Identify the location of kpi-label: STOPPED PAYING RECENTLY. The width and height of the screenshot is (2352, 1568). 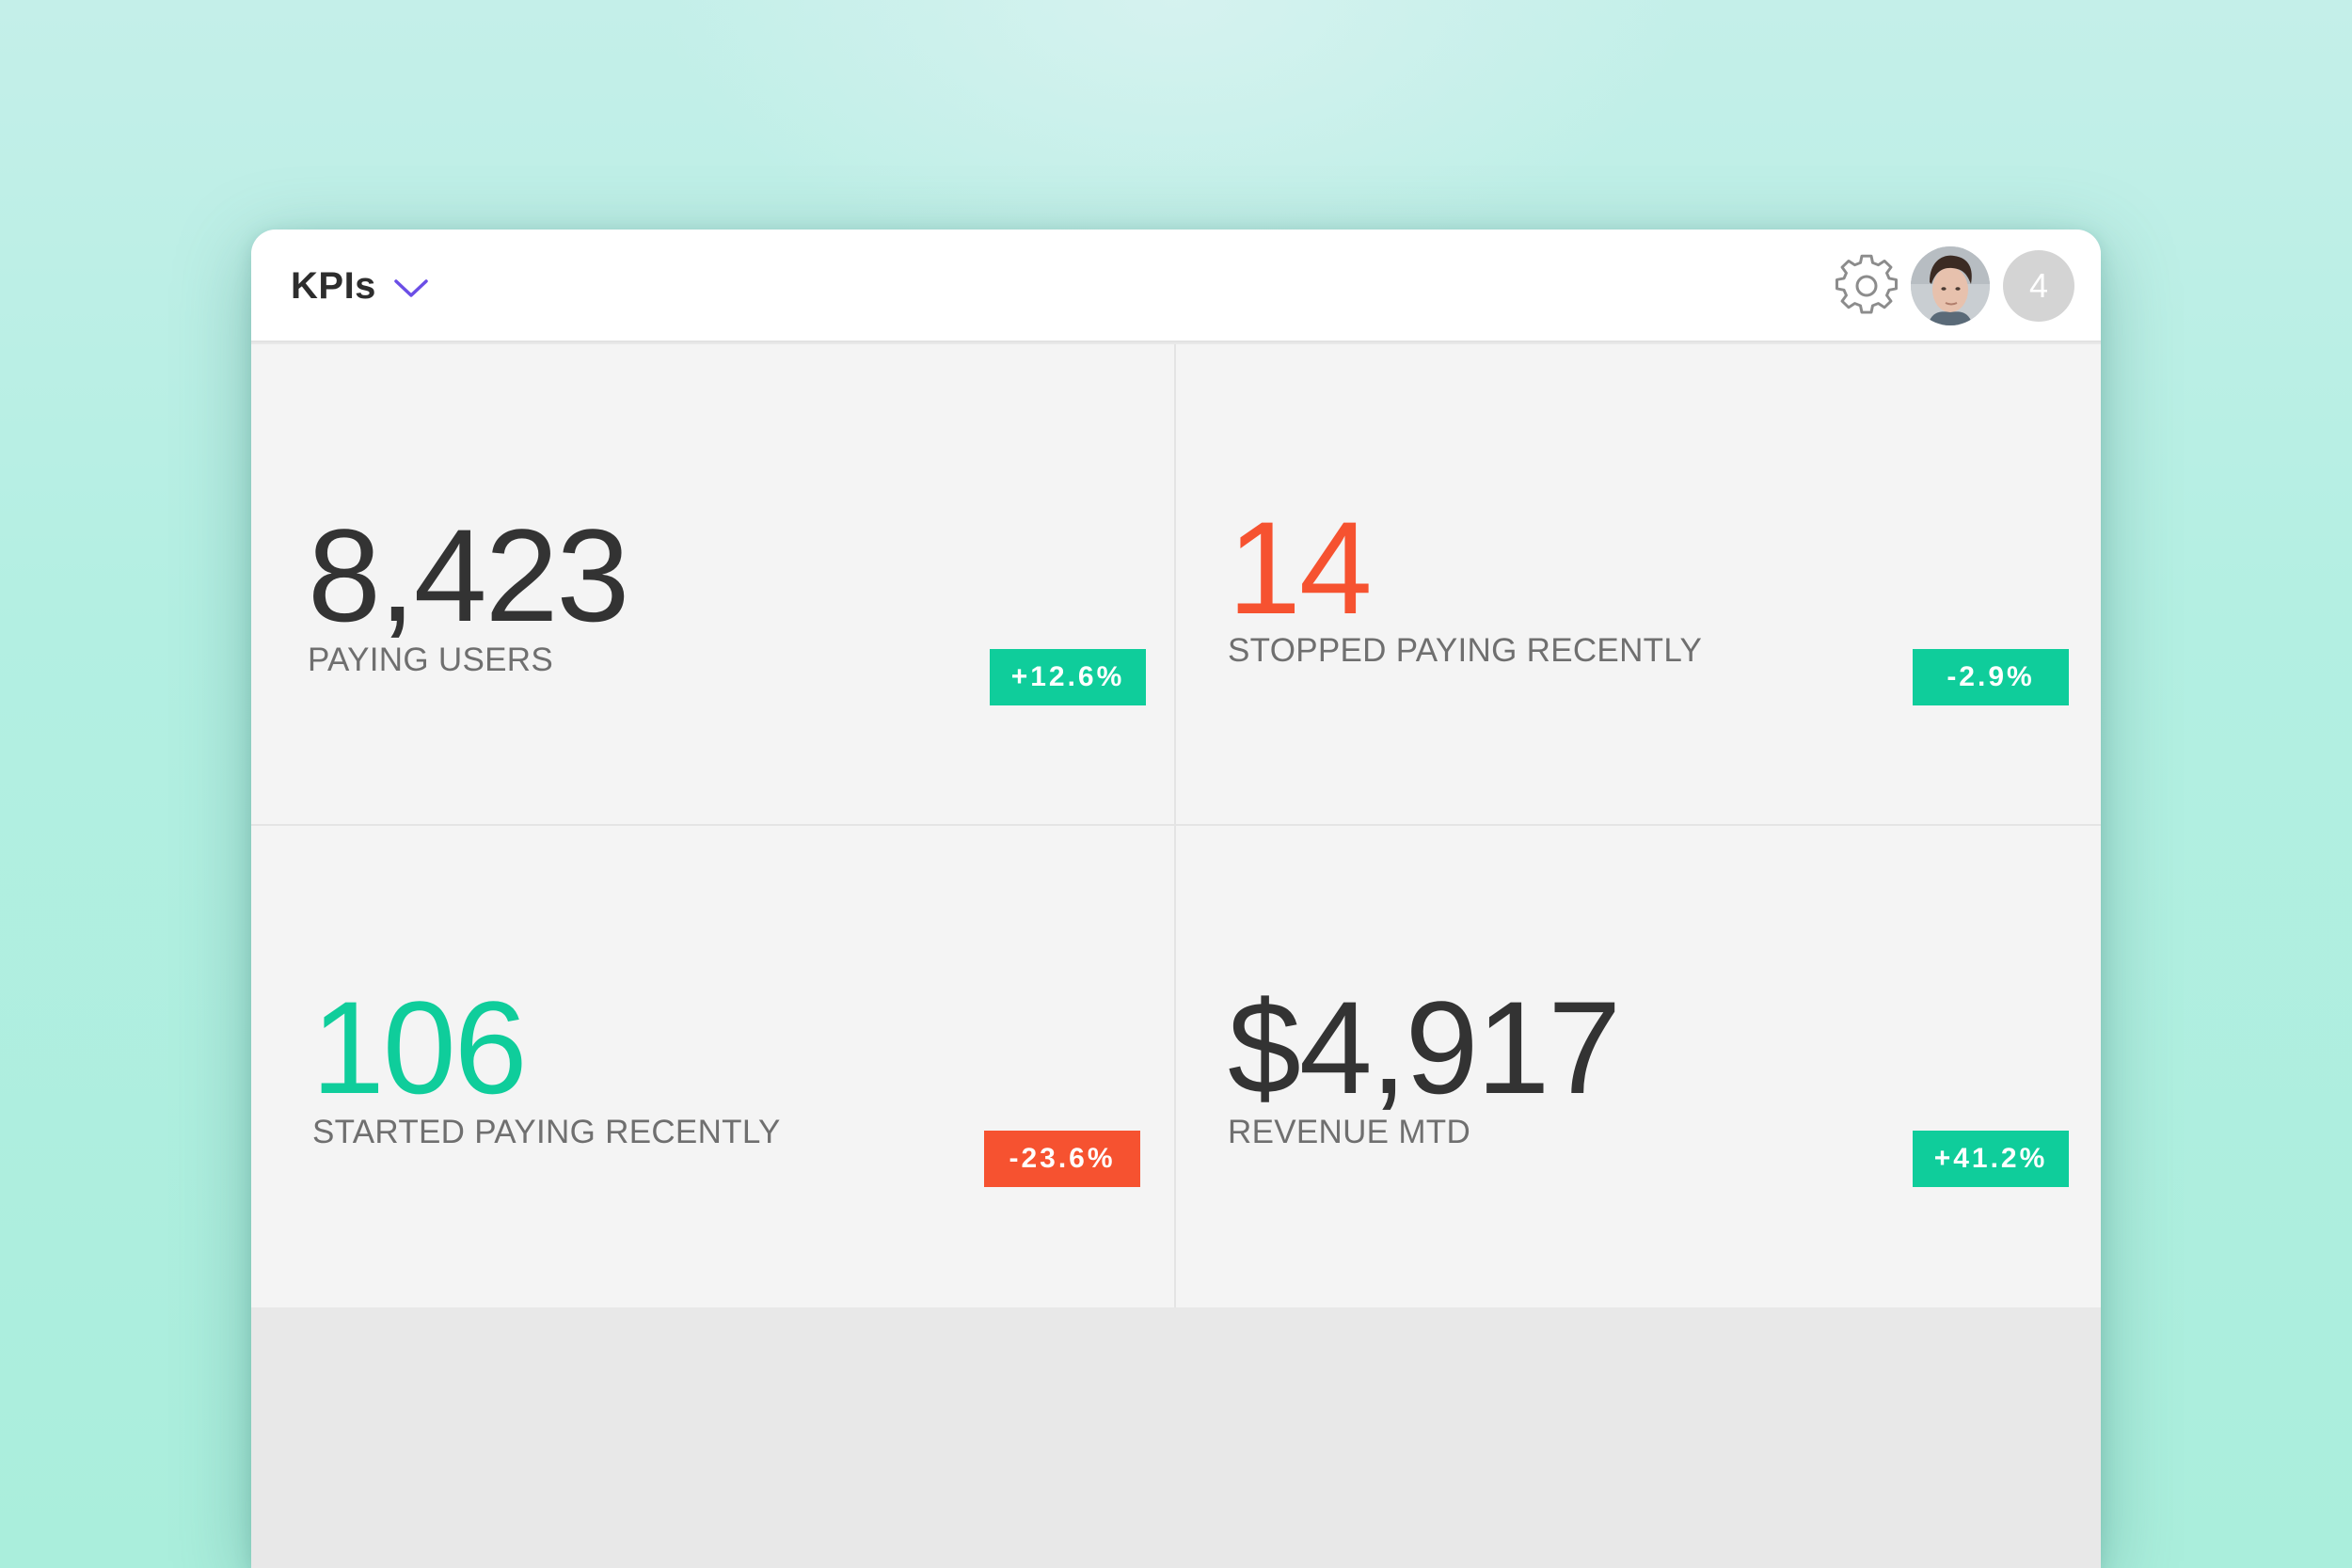
(1465, 650).